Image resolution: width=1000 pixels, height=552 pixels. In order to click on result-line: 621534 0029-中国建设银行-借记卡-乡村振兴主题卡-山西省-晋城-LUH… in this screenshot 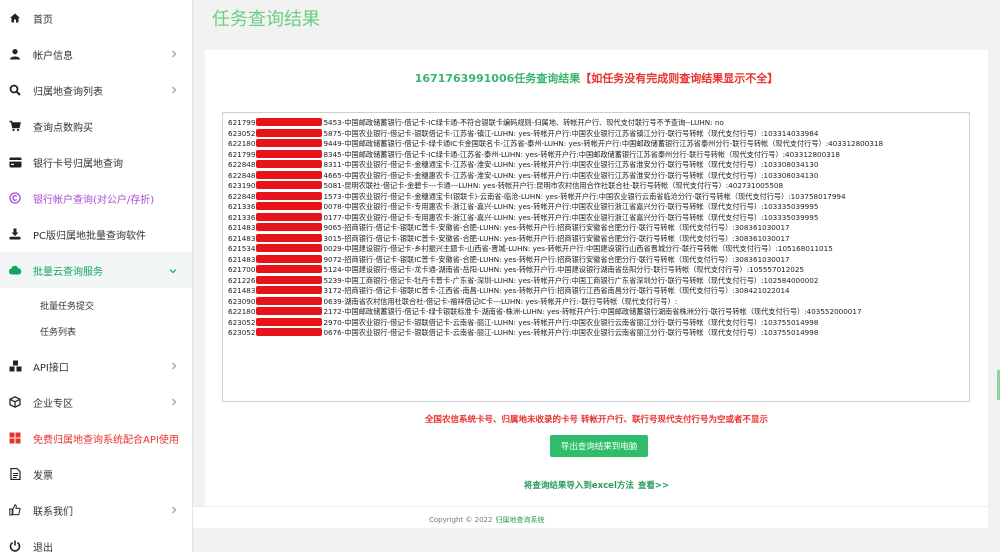, I will do `click(596, 249)`.